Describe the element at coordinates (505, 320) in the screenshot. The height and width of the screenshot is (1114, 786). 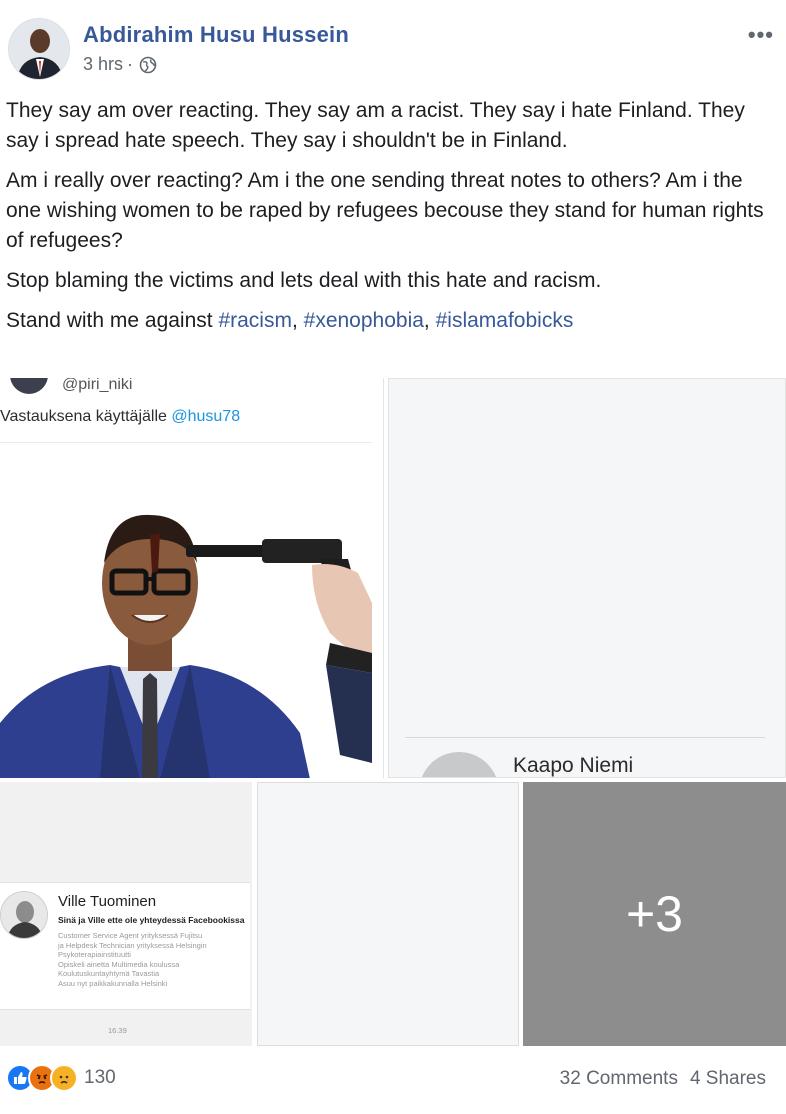
I see `hashtag-link: #islamafobicks` at that location.